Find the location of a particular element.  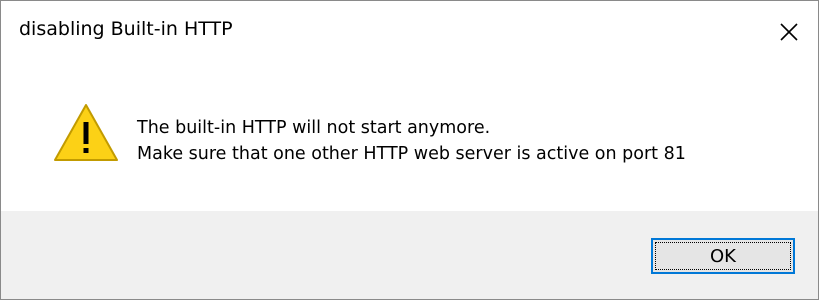

ok-button-label: OK is located at coordinates (723, 256).